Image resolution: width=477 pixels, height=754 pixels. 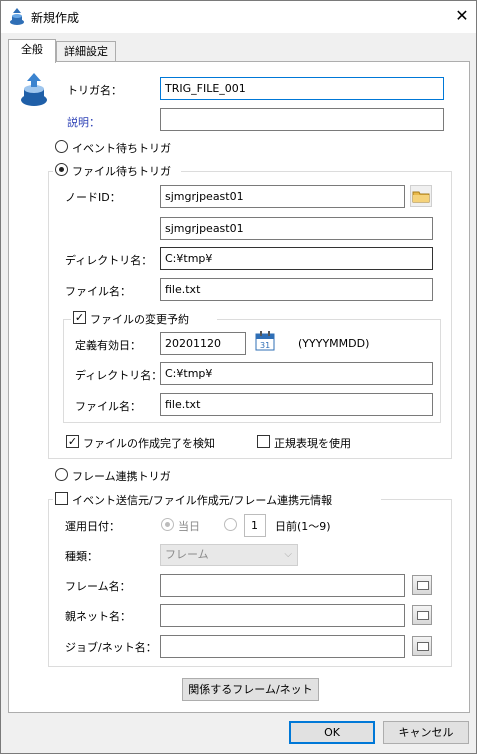 What do you see at coordinates (108, 406) in the screenshot?
I see `reserve-file-name-label: ファイル名：` at bounding box center [108, 406].